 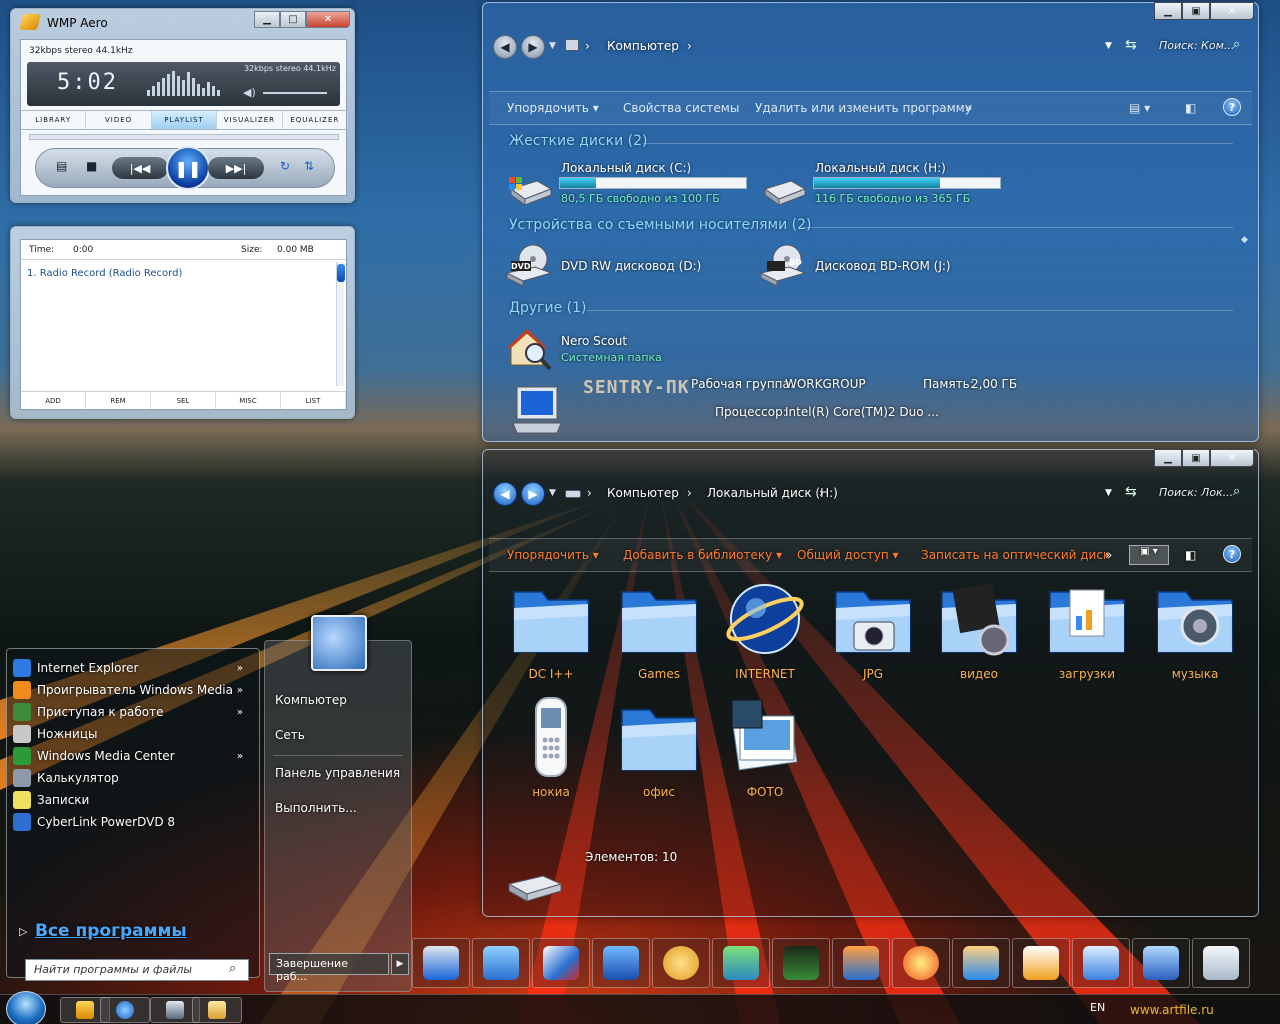 What do you see at coordinates (309, 166) in the screenshot?
I see `shuffle-icon: ⇅` at bounding box center [309, 166].